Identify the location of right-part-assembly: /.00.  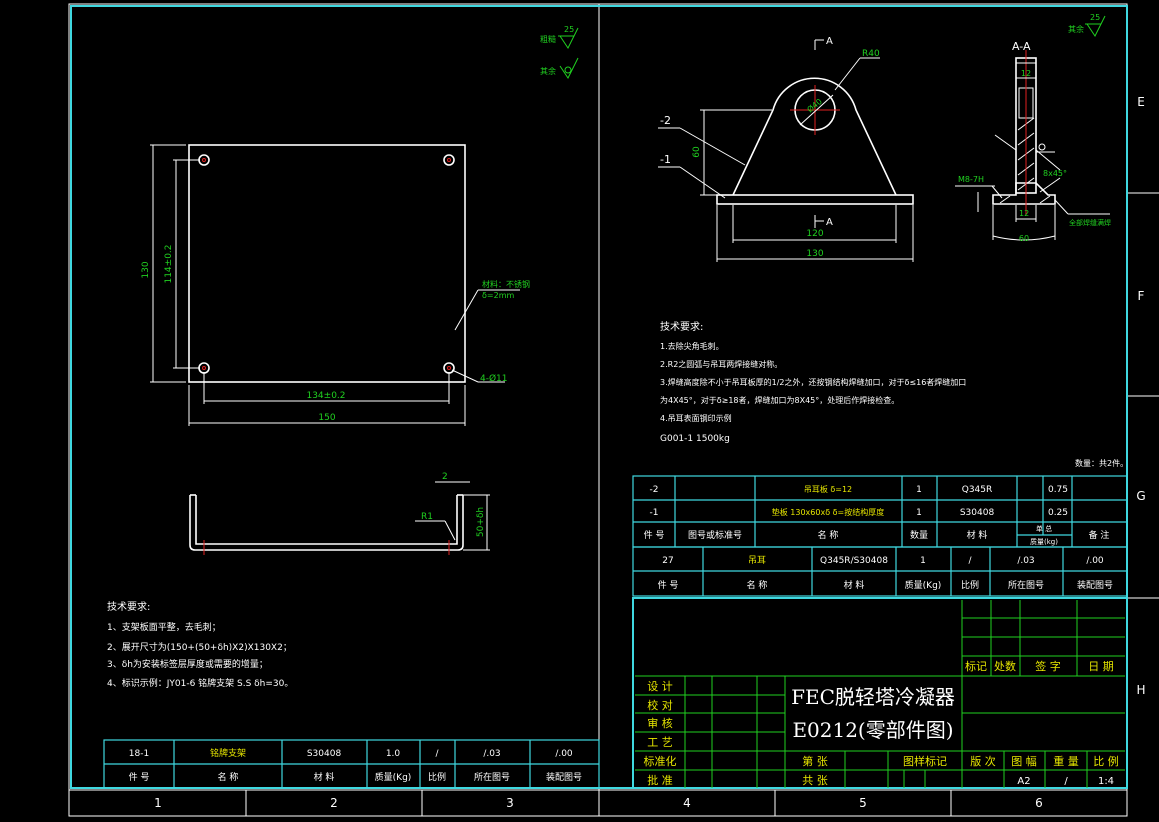
(1095, 561).